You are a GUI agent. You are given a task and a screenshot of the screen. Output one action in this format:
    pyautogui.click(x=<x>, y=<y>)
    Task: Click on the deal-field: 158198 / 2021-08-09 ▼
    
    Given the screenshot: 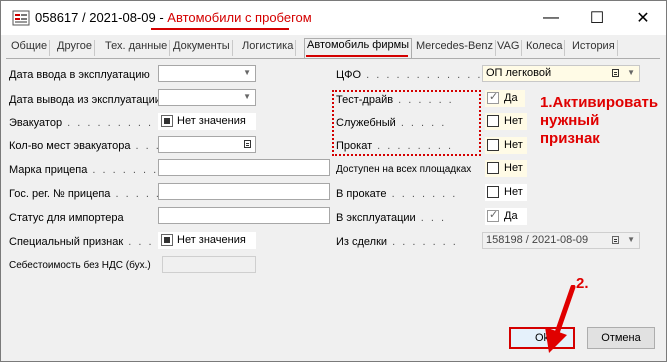 What is the action you would take?
    pyautogui.click(x=561, y=240)
    